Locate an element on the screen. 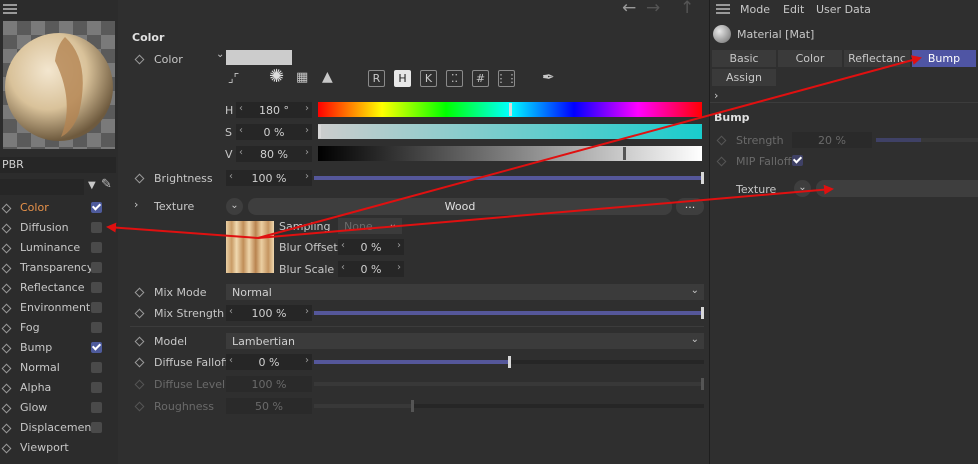  menu-edit: Edit is located at coordinates (793, 9).